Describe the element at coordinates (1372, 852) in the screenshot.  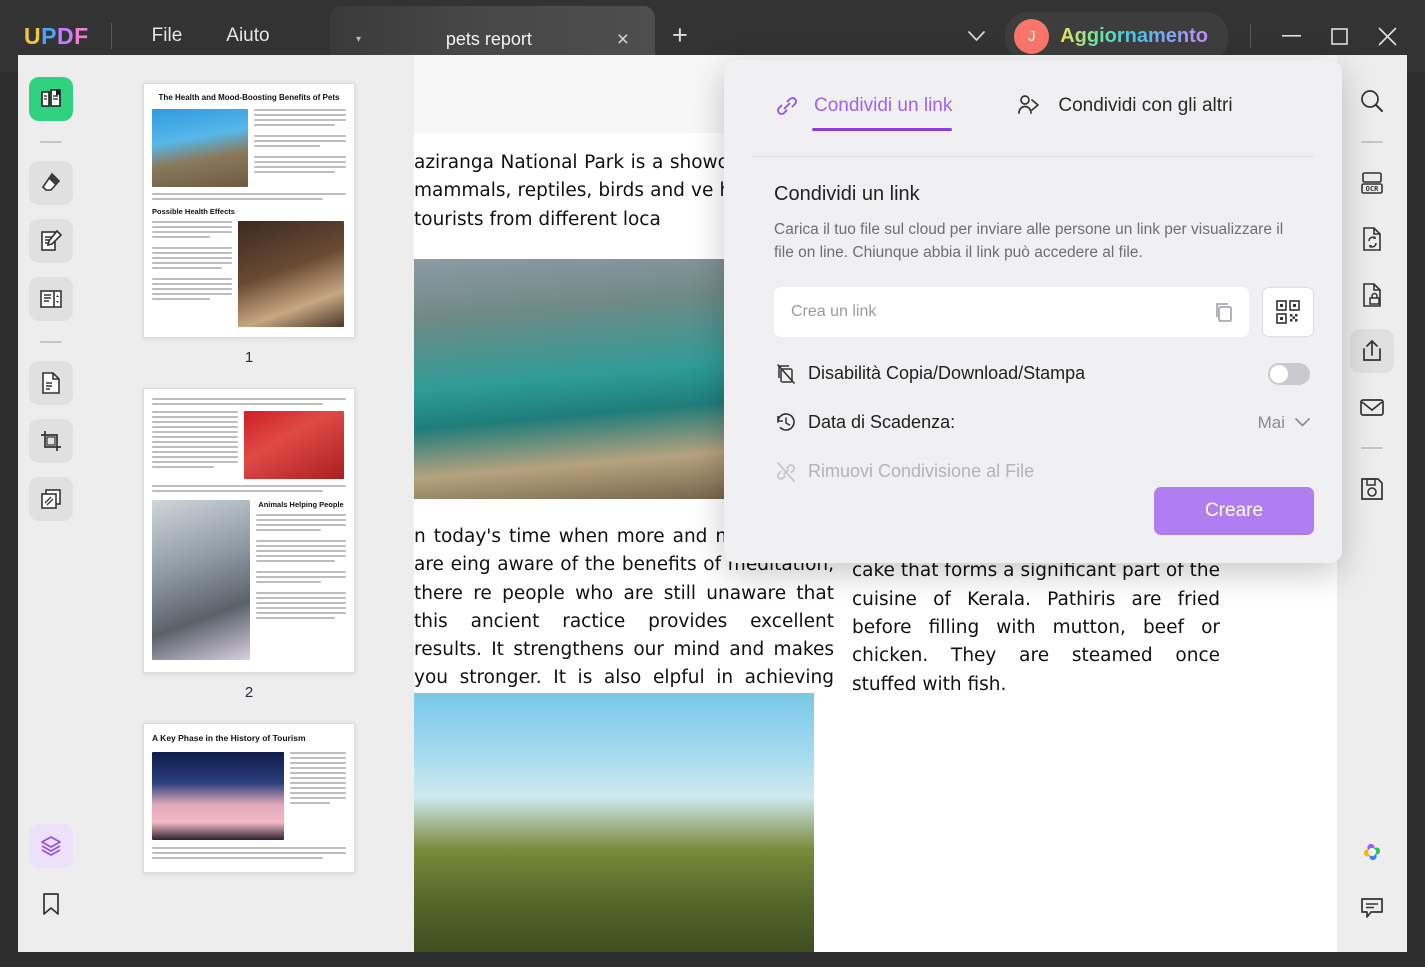
I see `sidebar-item-ai-assistant` at that location.